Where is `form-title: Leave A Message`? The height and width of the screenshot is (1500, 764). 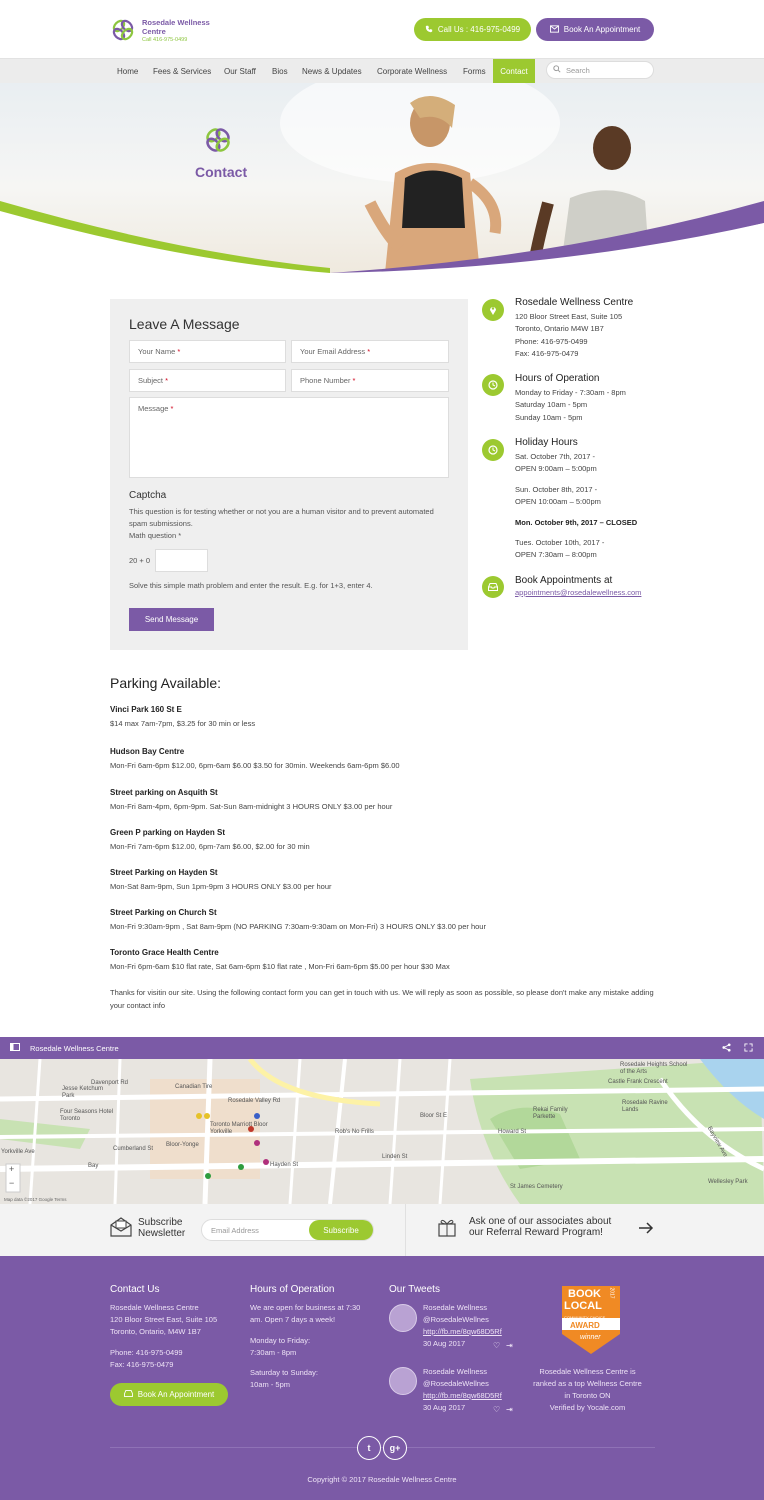 form-title: Leave A Message is located at coordinates (184, 324).